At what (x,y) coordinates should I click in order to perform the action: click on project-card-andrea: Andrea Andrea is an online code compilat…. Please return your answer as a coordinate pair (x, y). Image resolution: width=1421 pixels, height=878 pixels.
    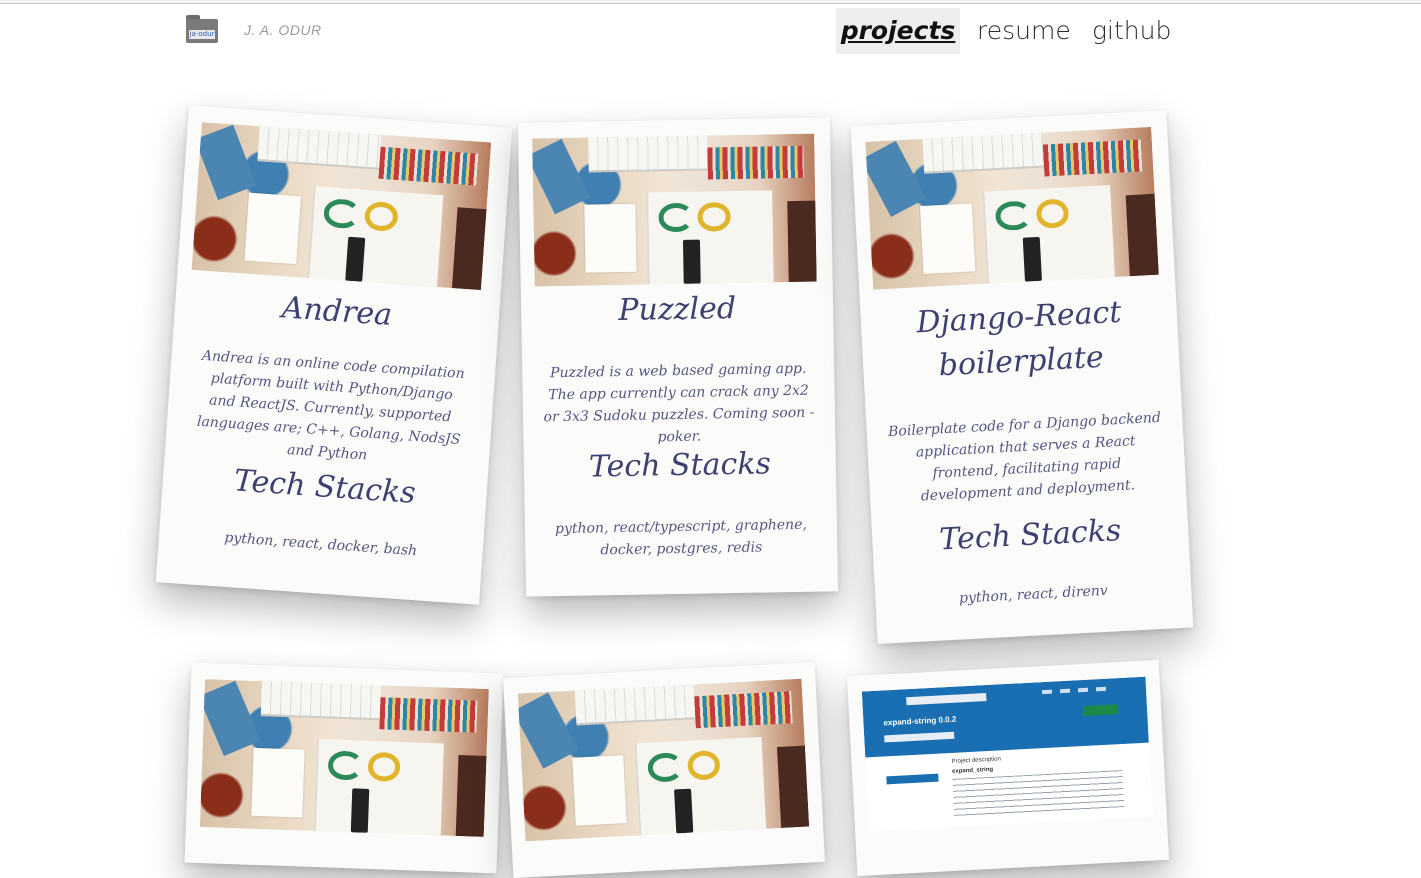
    Looking at the image, I should click on (334, 355).